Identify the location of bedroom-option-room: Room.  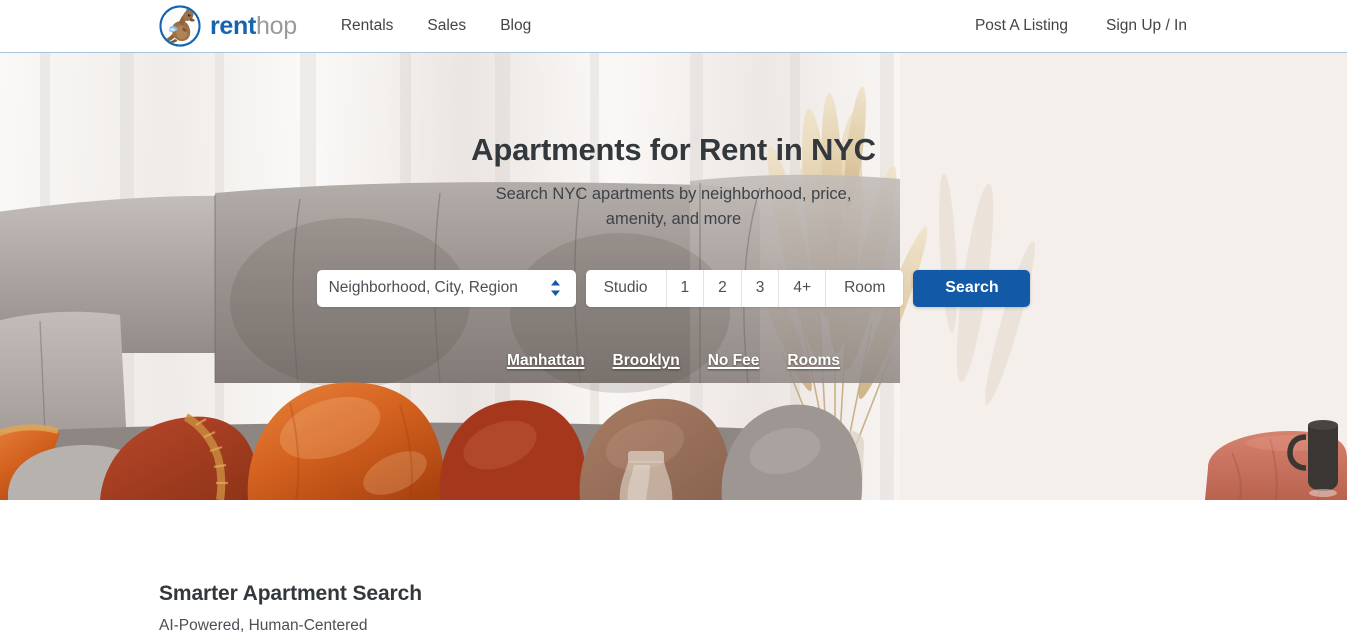
(865, 288).